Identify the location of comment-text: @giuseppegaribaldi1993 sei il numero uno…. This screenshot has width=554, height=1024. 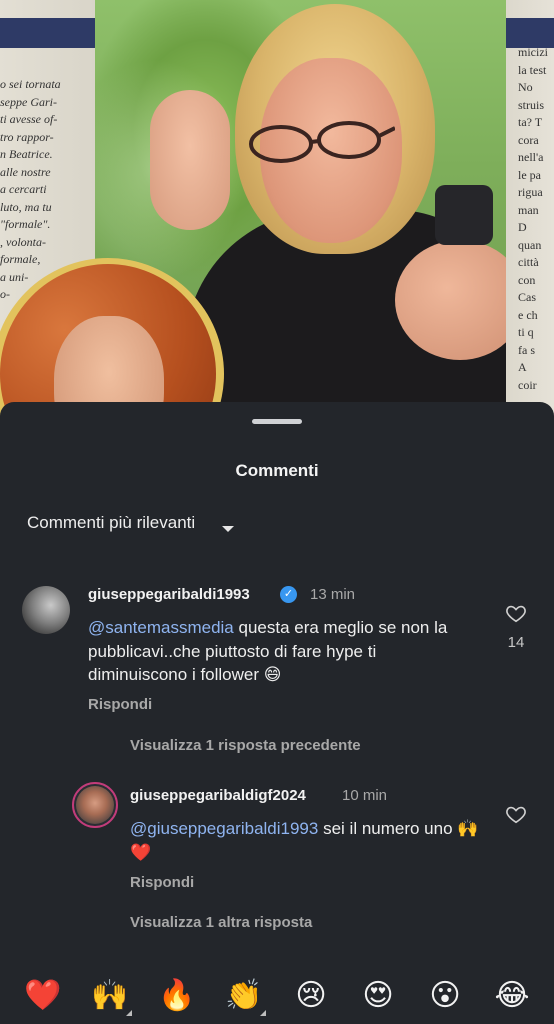
(305, 840).